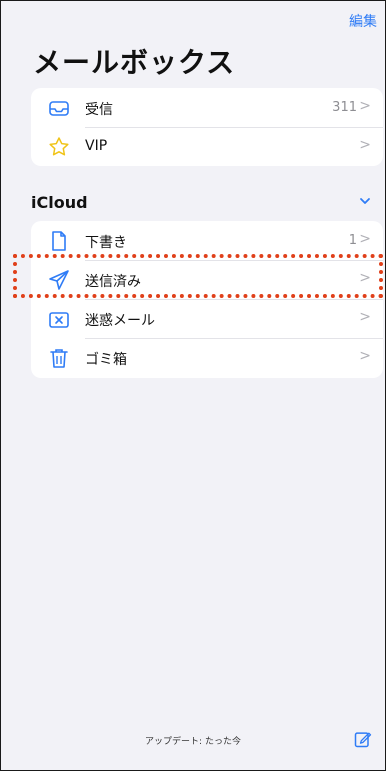 Image resolution: width=386 pixels, height=771 pixels. Describe the element at coordinates (363, 21) in the screenshot. I see `edit-button: 編集` at that location.